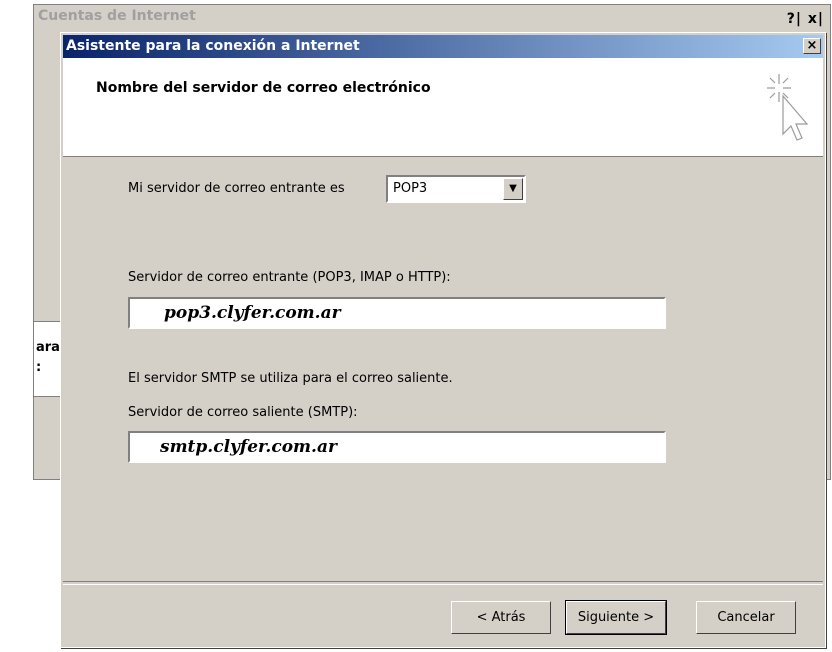  What do you see at coordinates (252, 313) in the screenshot?
I see `incoming-server-value: pop3.clyfer.com.ar` at bounding box center [252, 313].